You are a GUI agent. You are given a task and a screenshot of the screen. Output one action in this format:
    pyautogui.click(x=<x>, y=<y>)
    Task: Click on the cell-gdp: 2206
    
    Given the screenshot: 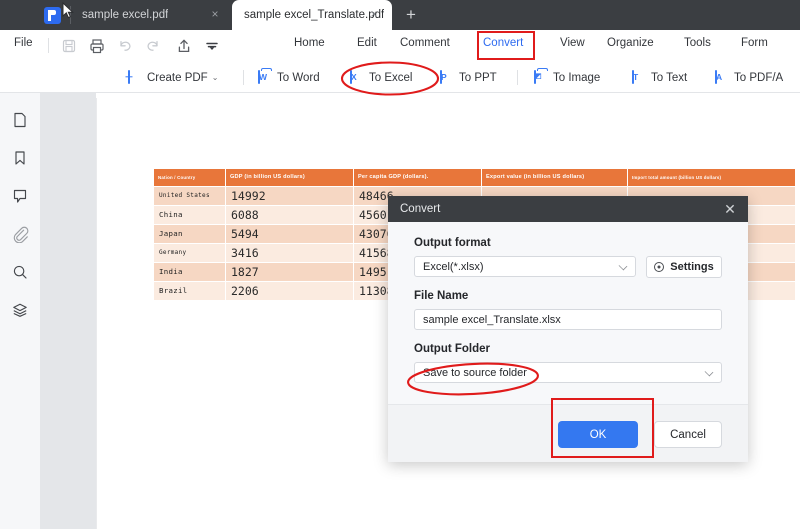 What is the action you would take?
    pyautogui.click(x=289, y=290)
    